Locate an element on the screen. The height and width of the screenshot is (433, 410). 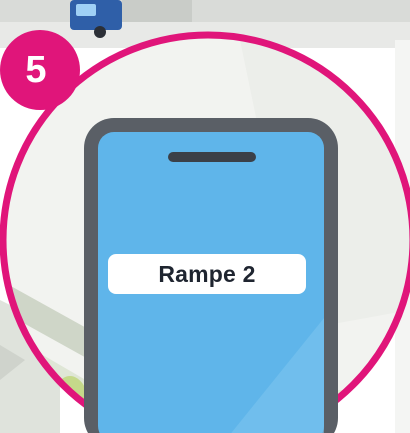
dock-ramp-label: Rampe 2 is located at coordinates (207, 273).